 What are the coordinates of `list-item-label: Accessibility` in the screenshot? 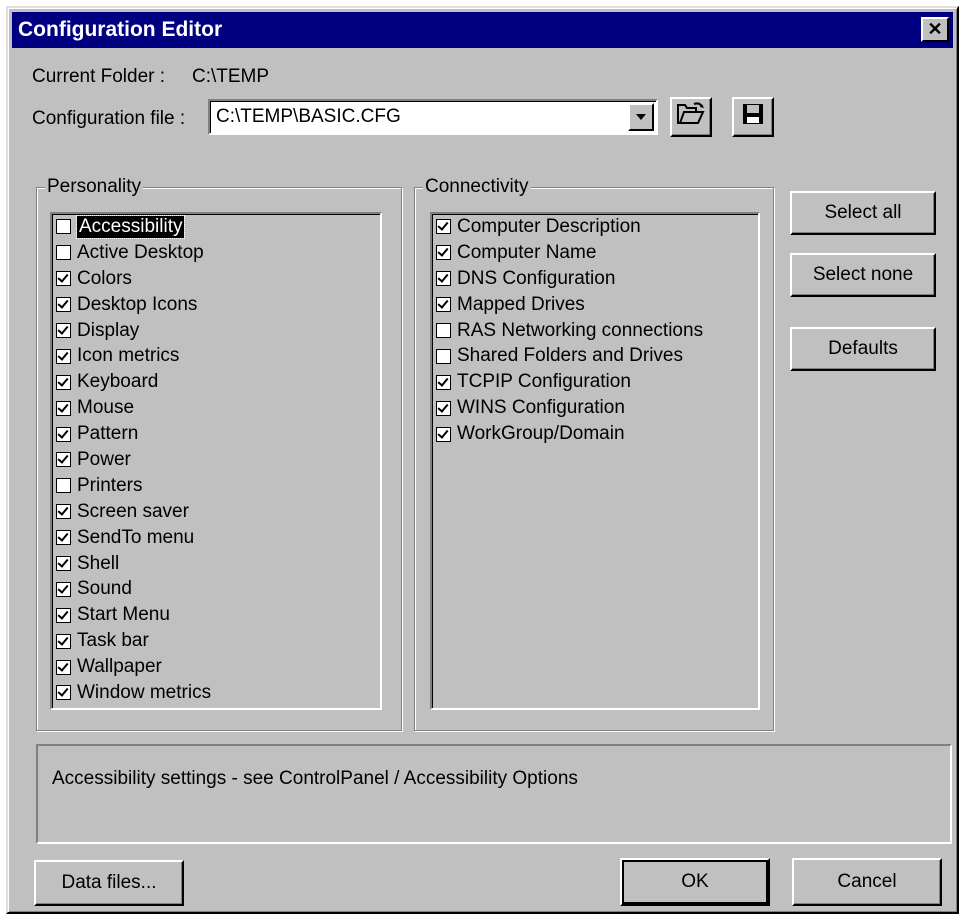 It's located at (130, 226).